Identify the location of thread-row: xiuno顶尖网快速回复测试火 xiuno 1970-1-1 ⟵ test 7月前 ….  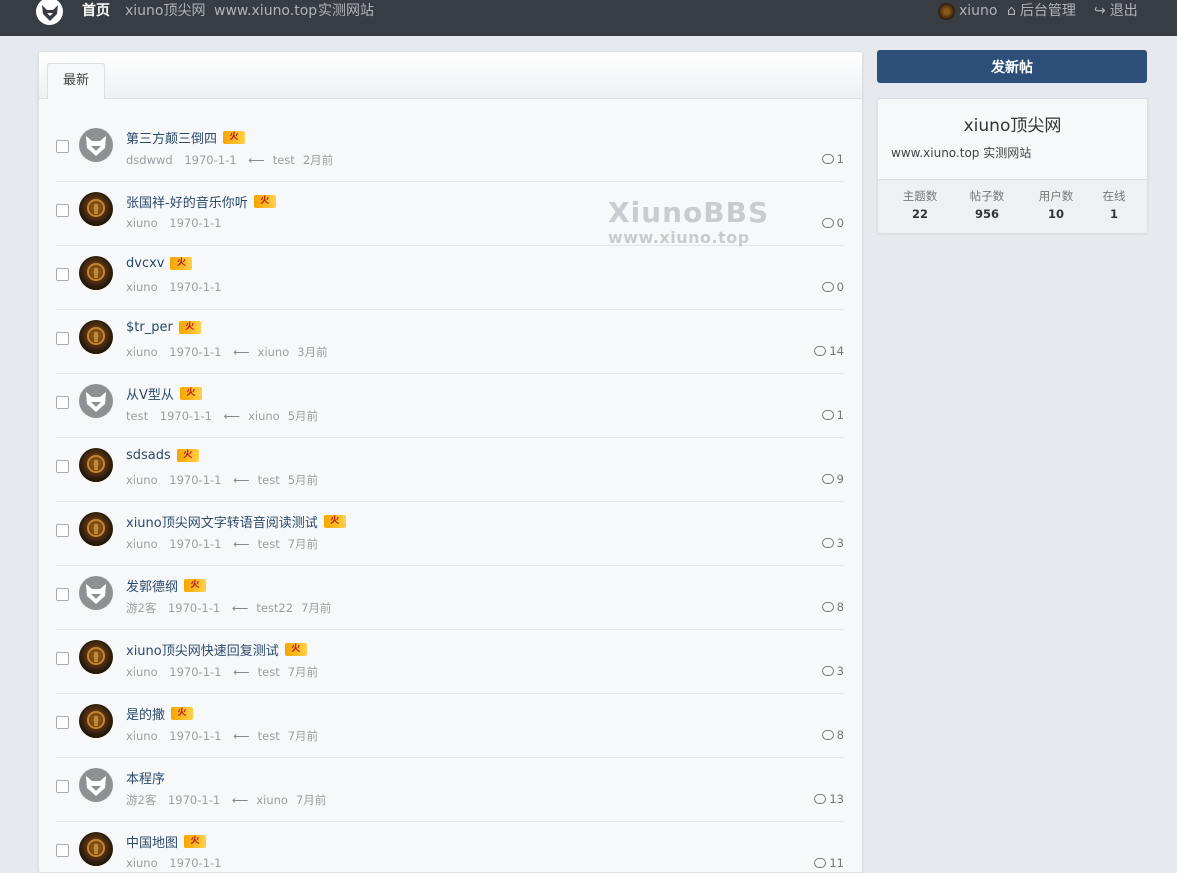
(450, 662).